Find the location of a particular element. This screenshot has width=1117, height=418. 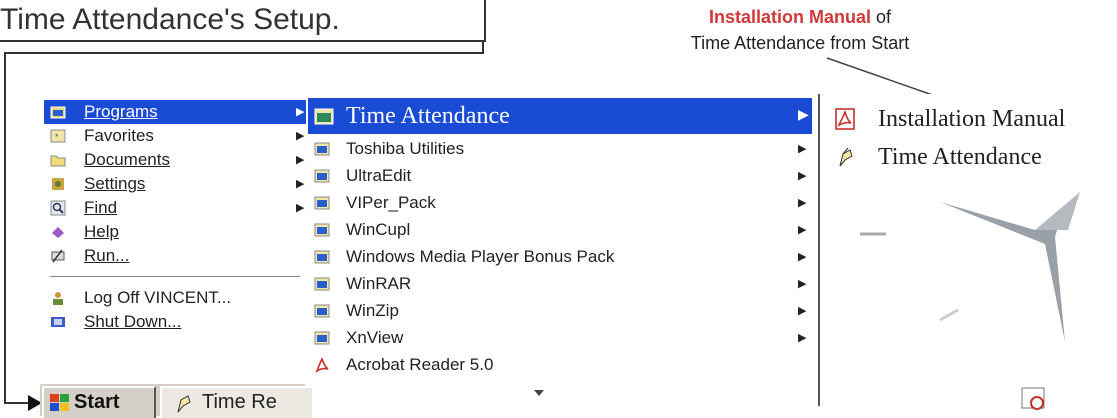

program-item-time-attendance: Time Attendance ▶ is located at coordinates (560, 116).